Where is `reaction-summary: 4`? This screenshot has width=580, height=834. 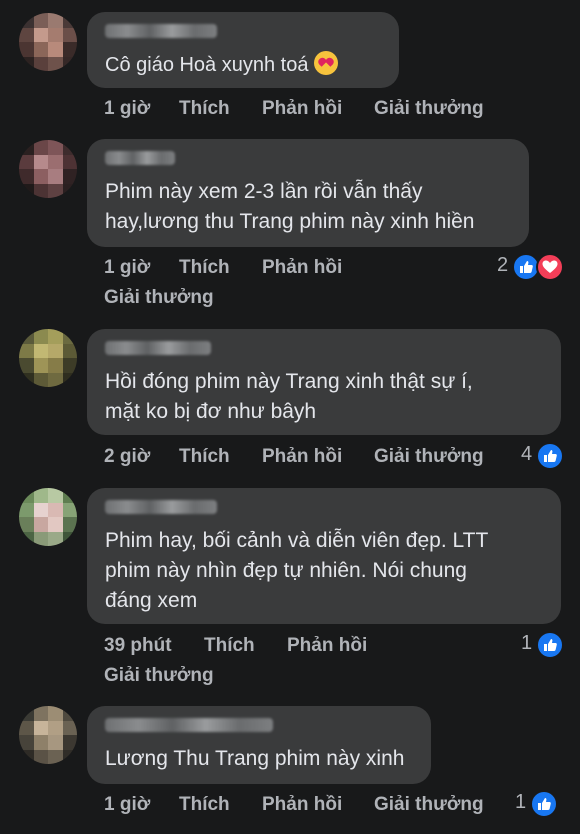 reaction-summary: 4 is located at coordinates (541, 456).